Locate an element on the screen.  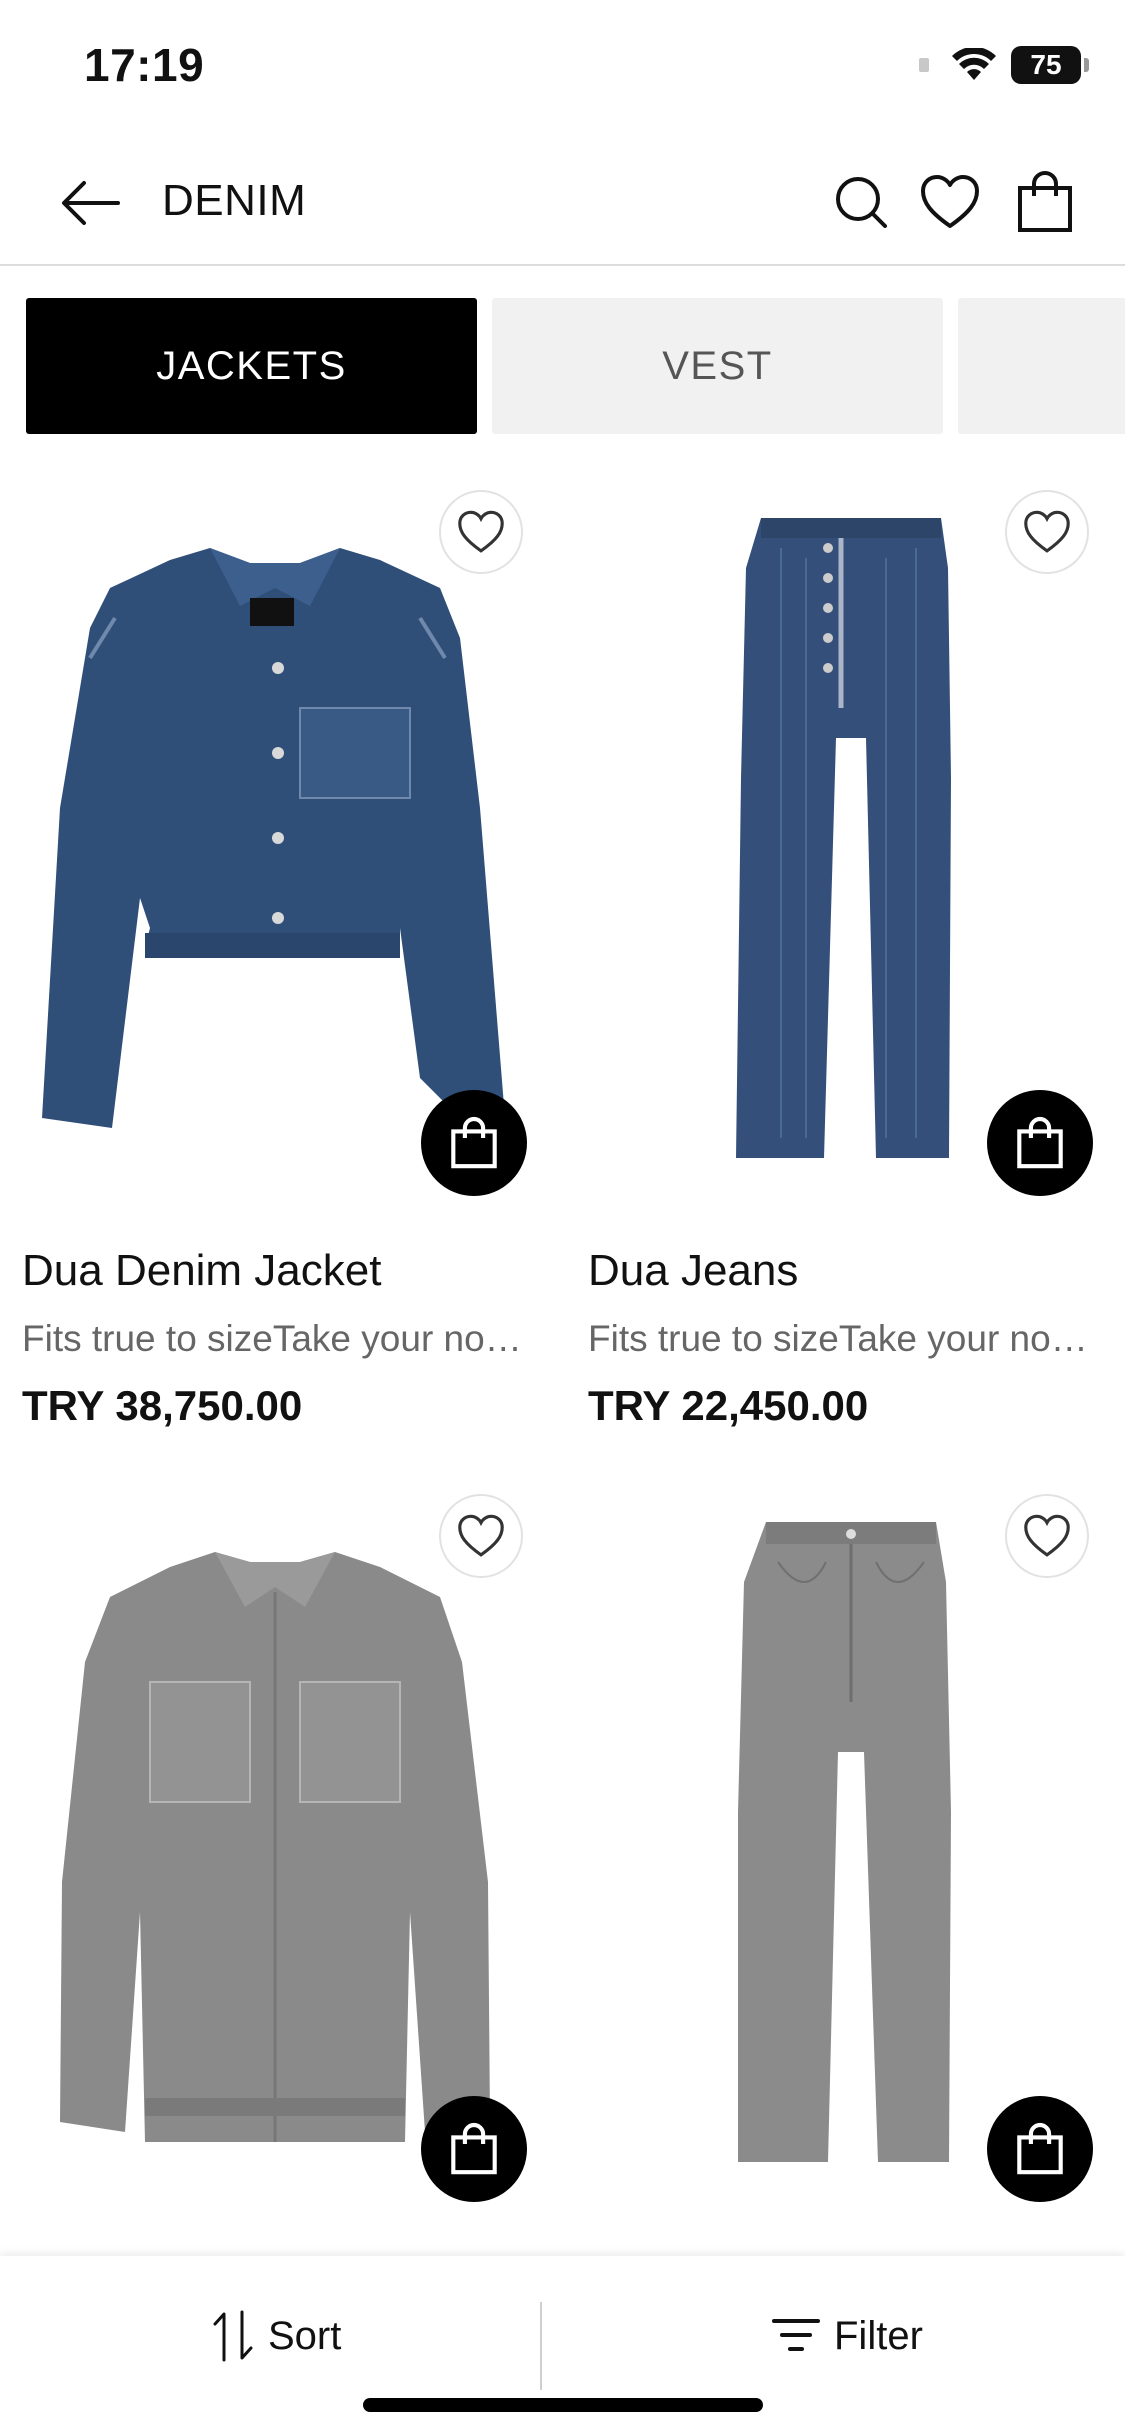
search-icon is located at coordinates (861, 202).